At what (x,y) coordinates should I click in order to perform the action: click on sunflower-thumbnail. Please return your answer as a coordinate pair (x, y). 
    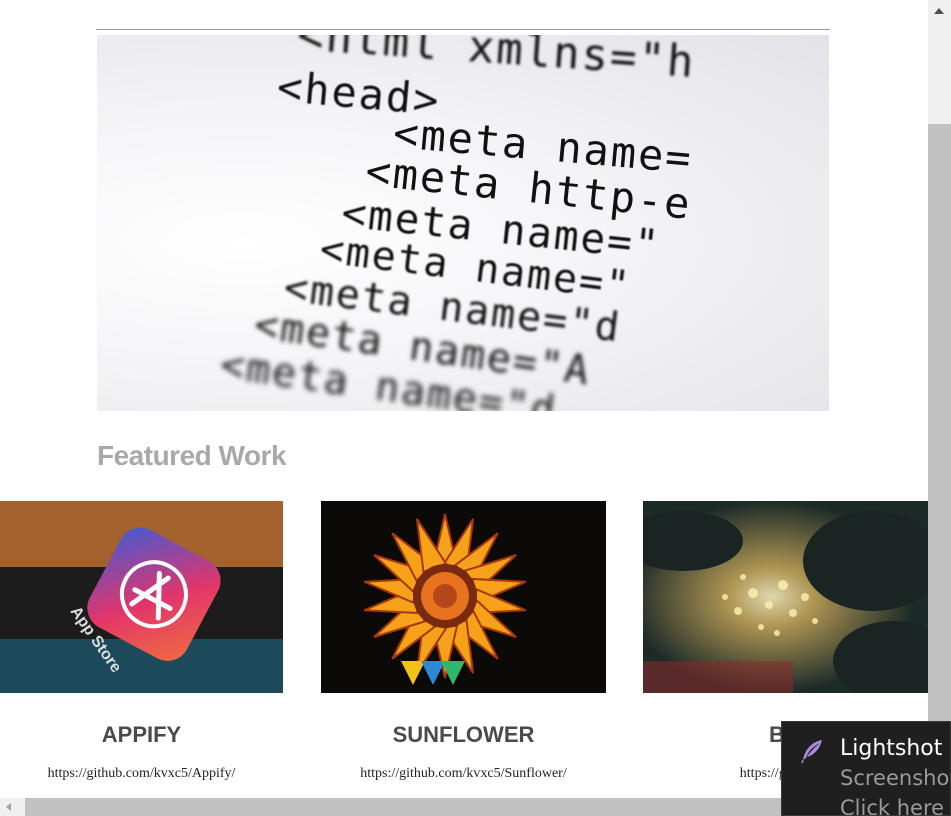
    Looking at the image, I should click on (463, 597).